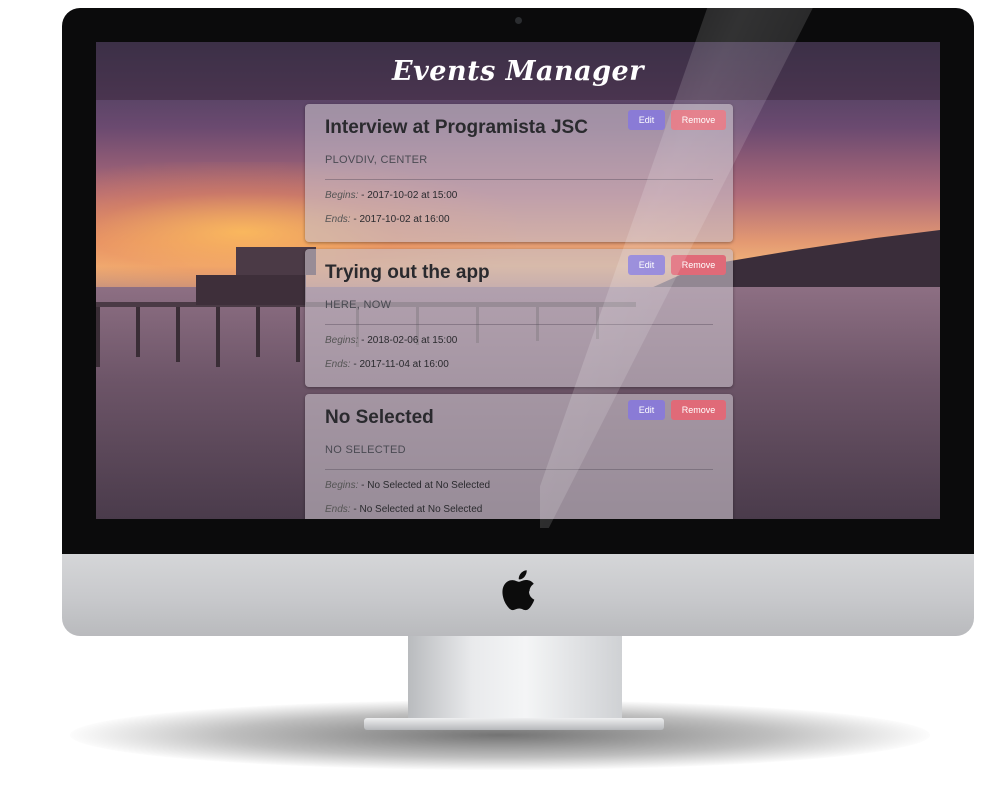 This screenshot has width=1000, height=803. What do you see at coordinates (401, 219) in the screenshot?
I see `ends-value: - 2017-10-02 at 16:00` at bounding box center [401, 219].